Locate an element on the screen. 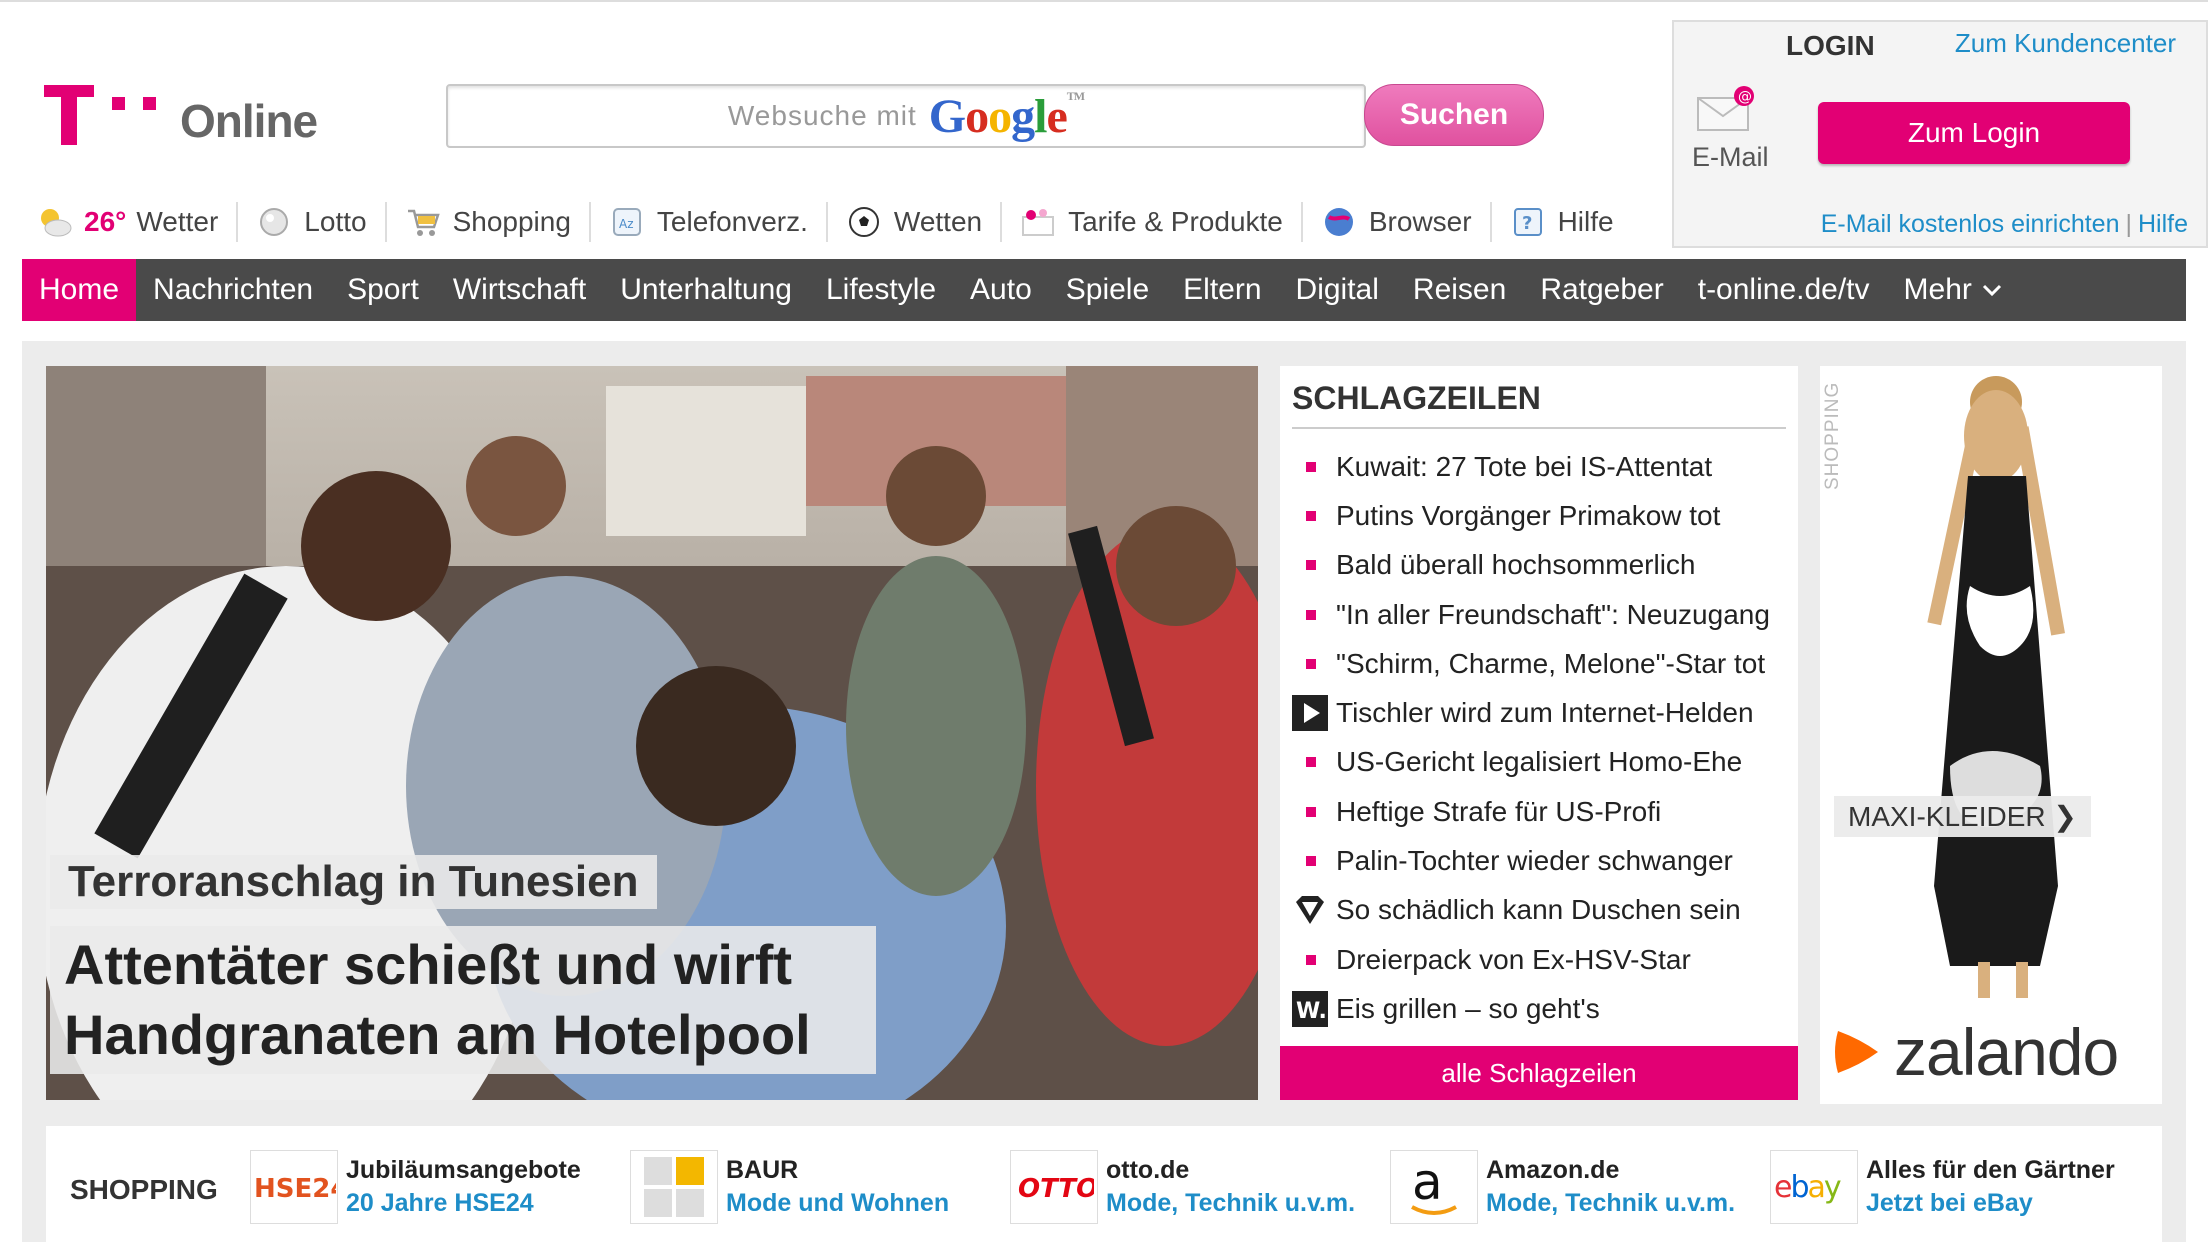 The image size is (2208, 1242). shopping-item-baur: BAUR Mode und Wohnen is located at coordinates (789, 1187).